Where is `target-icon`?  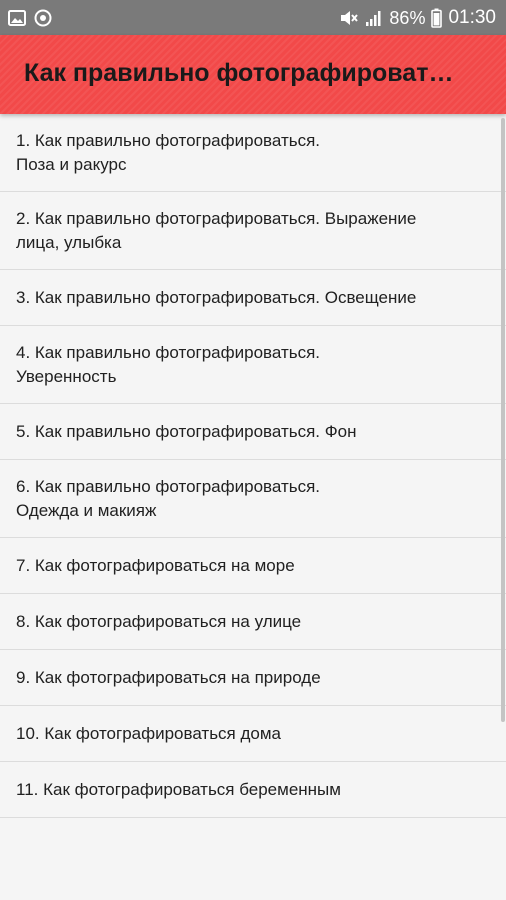
target-icon is located at coordinates (43, 18).